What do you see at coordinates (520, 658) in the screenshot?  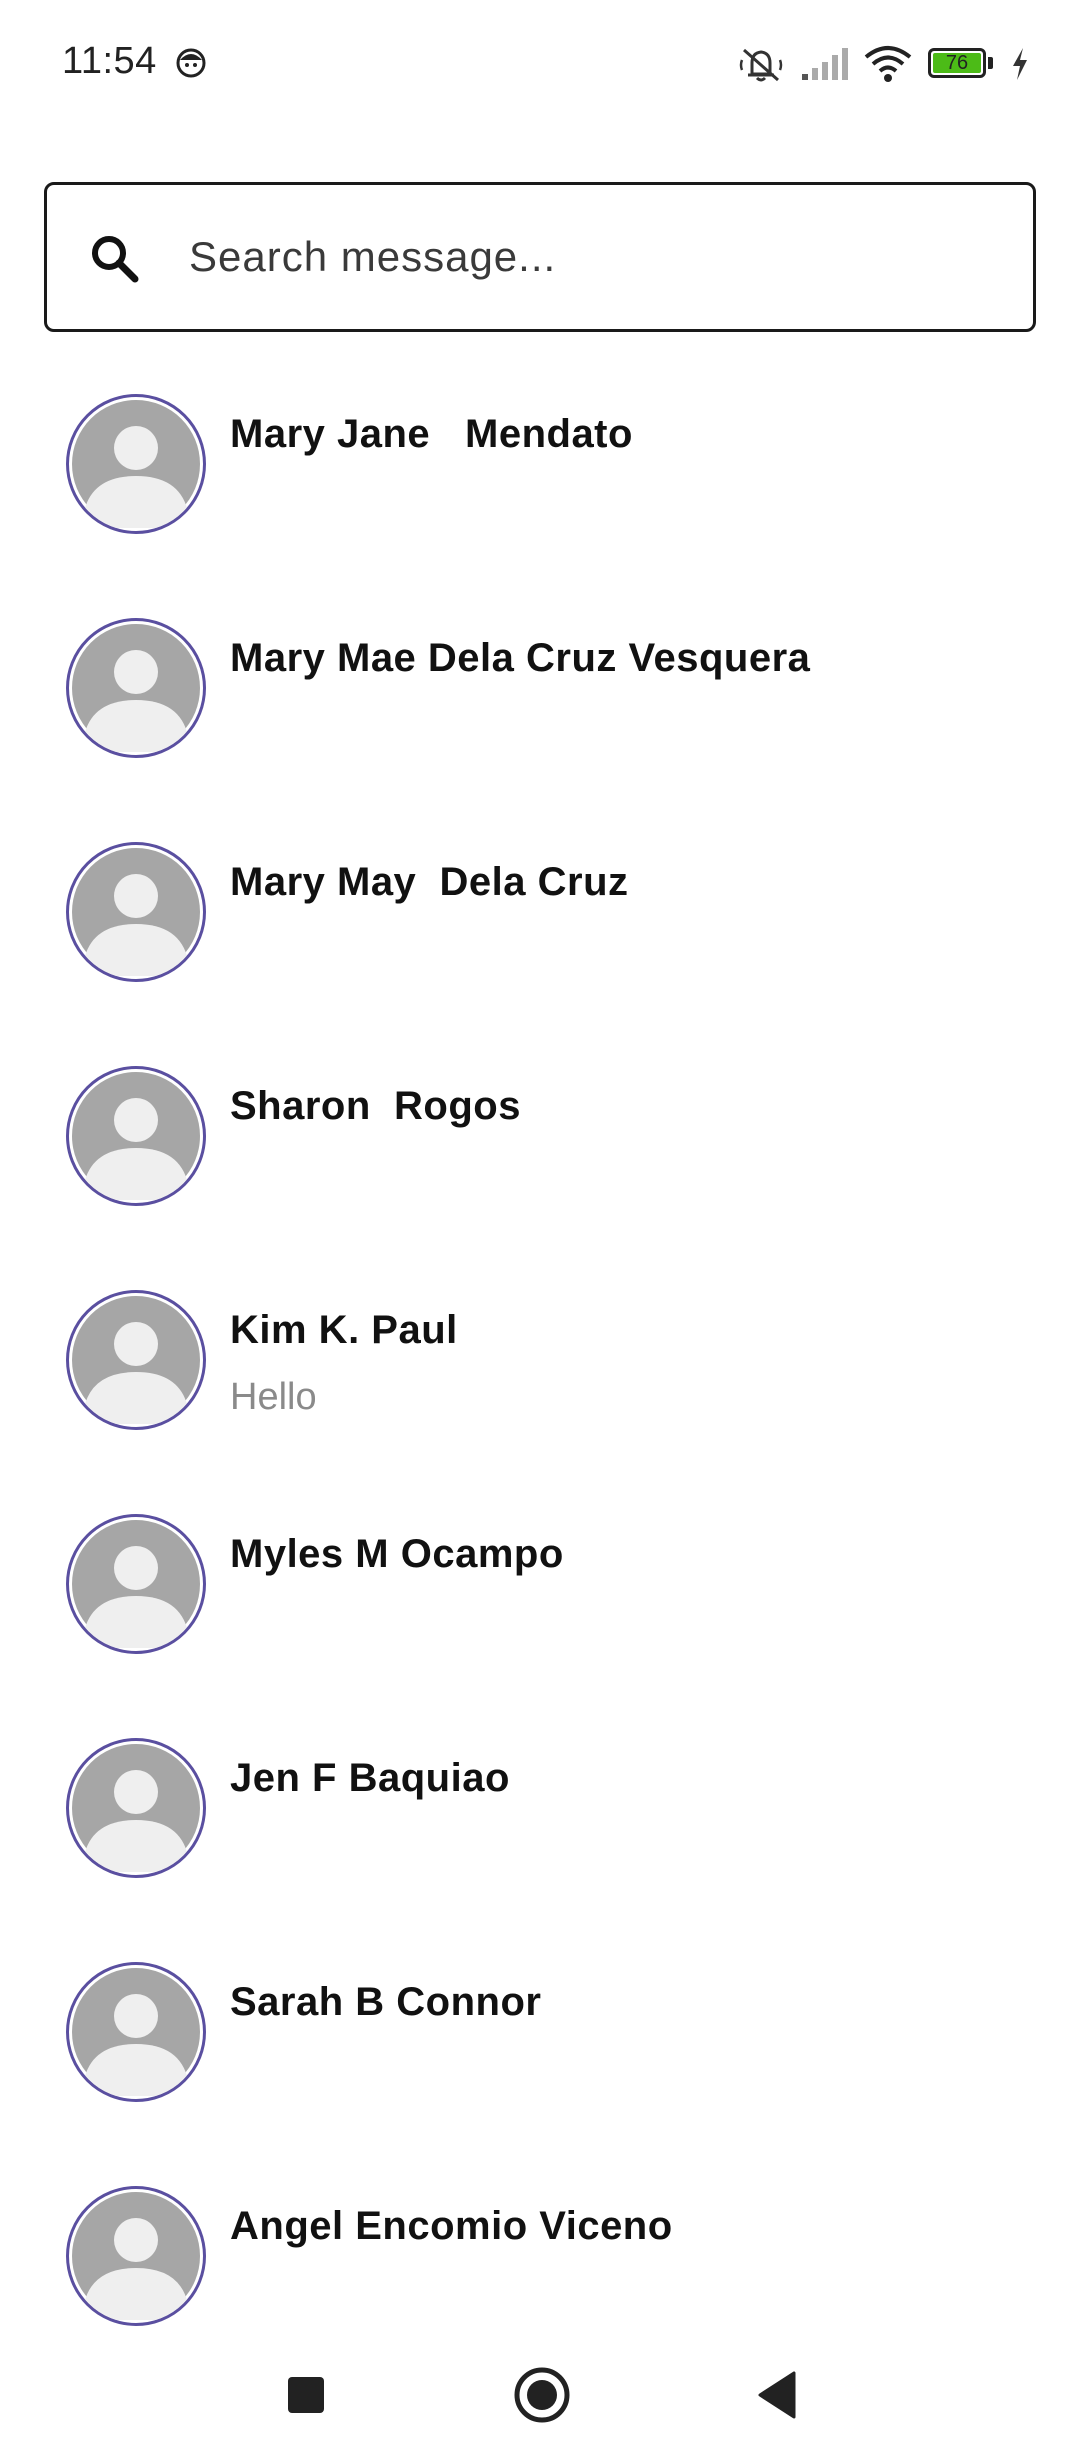 I see `contact-name: Mary Mae Dela Cruz Vesquera` at bounding box center [520, 658].